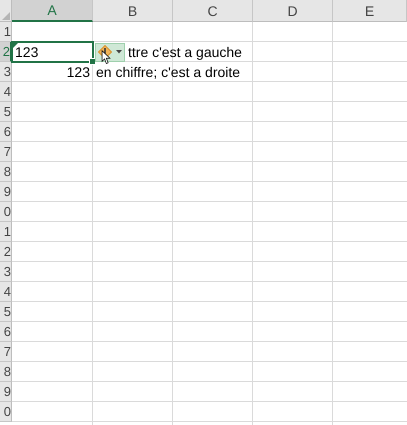 The image size is (407, 425). I want to click on cell-text: ttre c'est a gauche, so click(185, 52).